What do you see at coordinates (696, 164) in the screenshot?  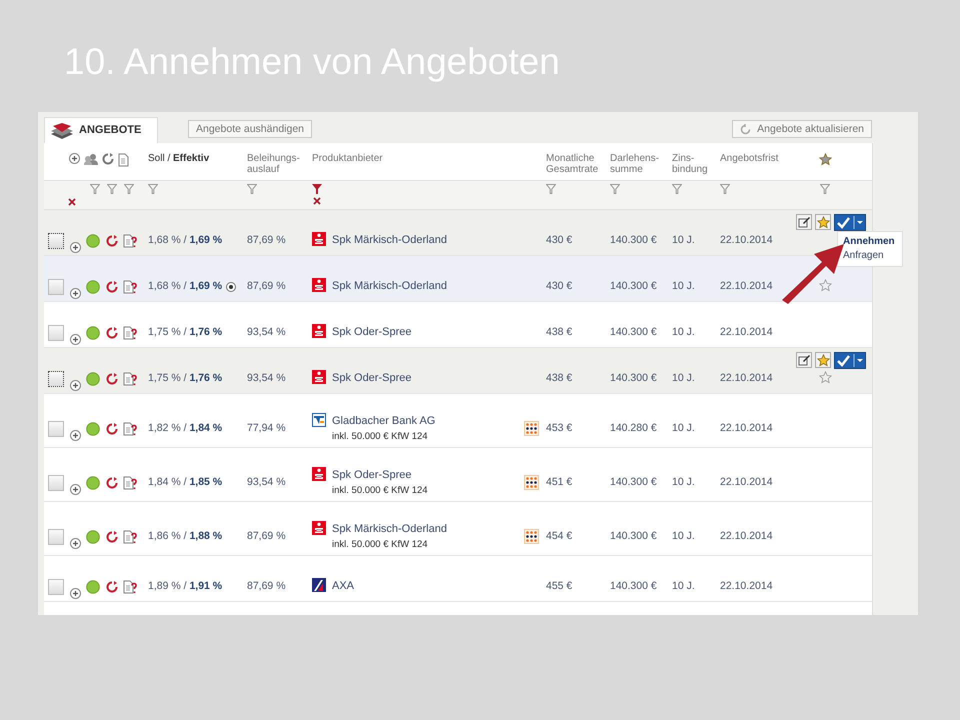 I see `column-header: Zins- bindung` at bounding box center [696, 164].